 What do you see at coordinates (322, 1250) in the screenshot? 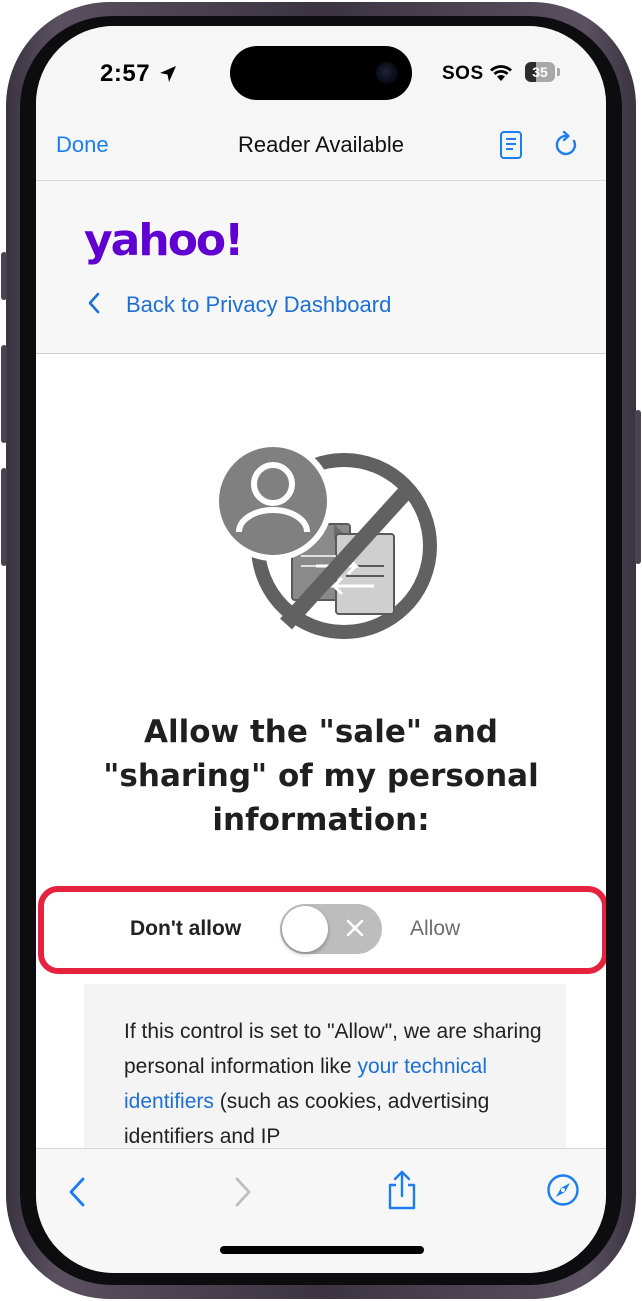
I see `home-indicator` at bounding box center [322, 1250].